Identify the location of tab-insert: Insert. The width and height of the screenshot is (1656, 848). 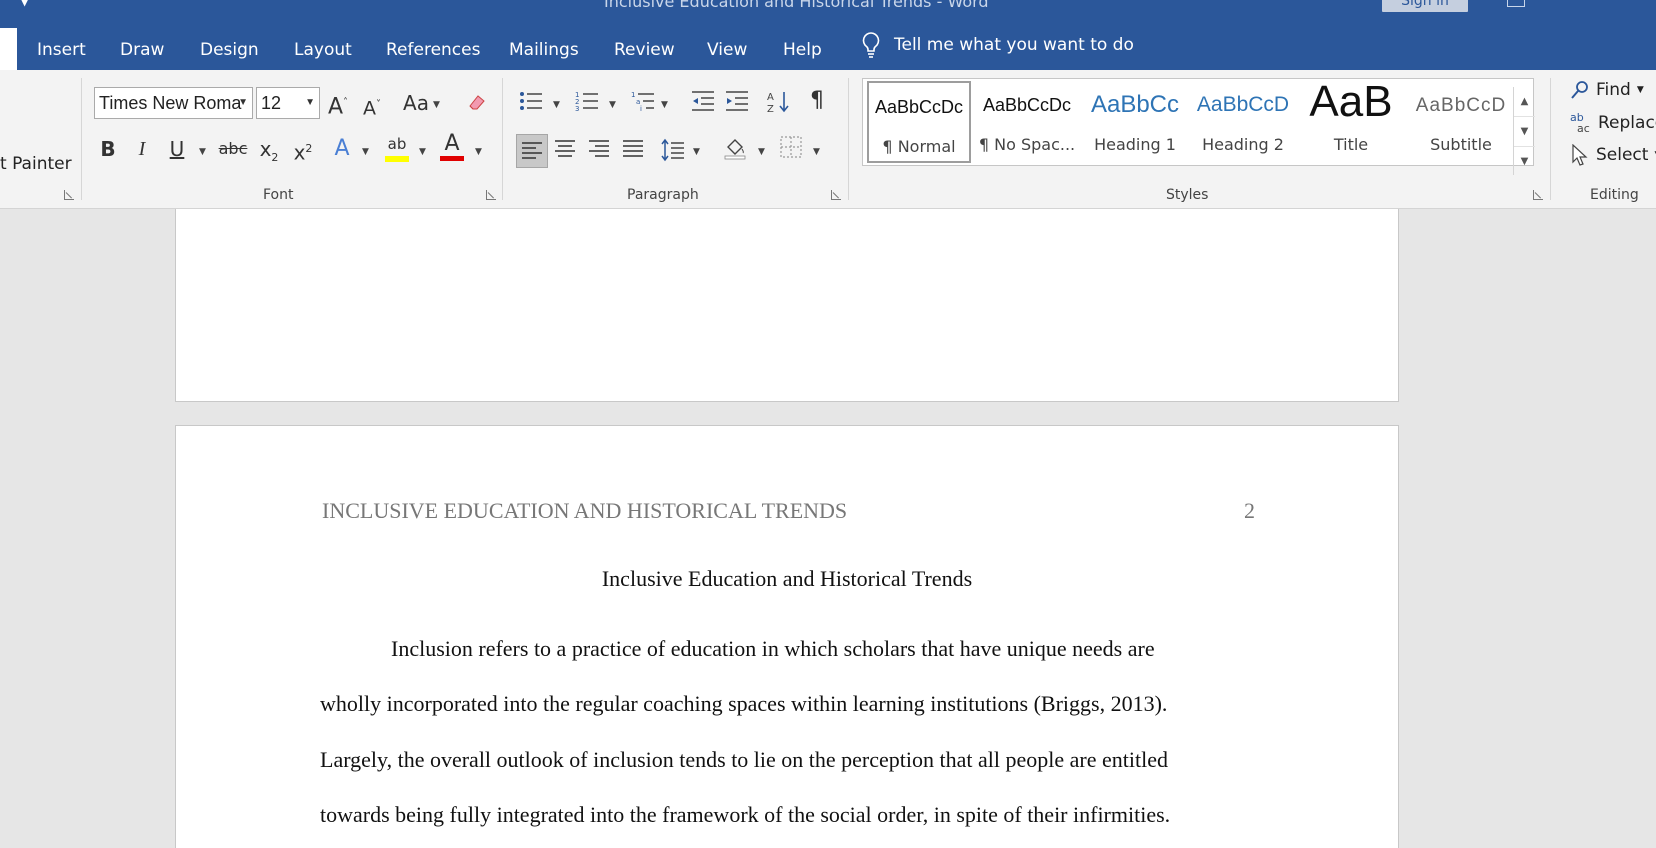
(61, 50).